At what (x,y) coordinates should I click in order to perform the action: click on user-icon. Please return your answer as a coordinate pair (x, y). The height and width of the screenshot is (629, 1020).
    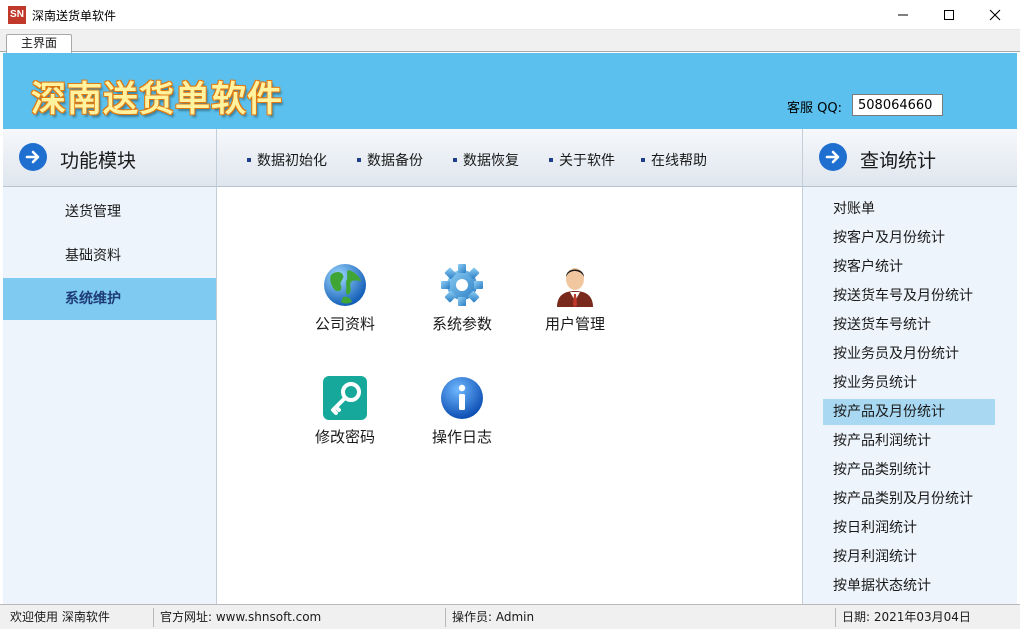
    Looking at the image, I should click on (575, 287).